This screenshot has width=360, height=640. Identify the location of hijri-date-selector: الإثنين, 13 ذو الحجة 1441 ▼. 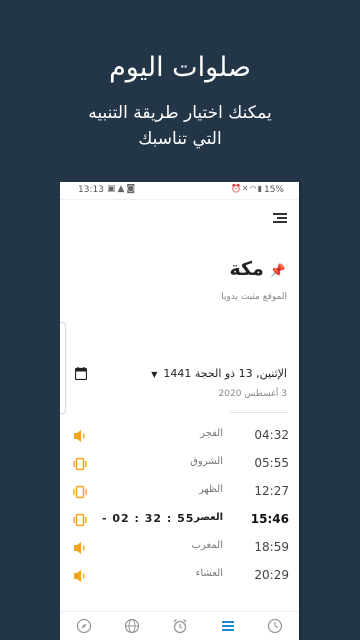
(219, 373).